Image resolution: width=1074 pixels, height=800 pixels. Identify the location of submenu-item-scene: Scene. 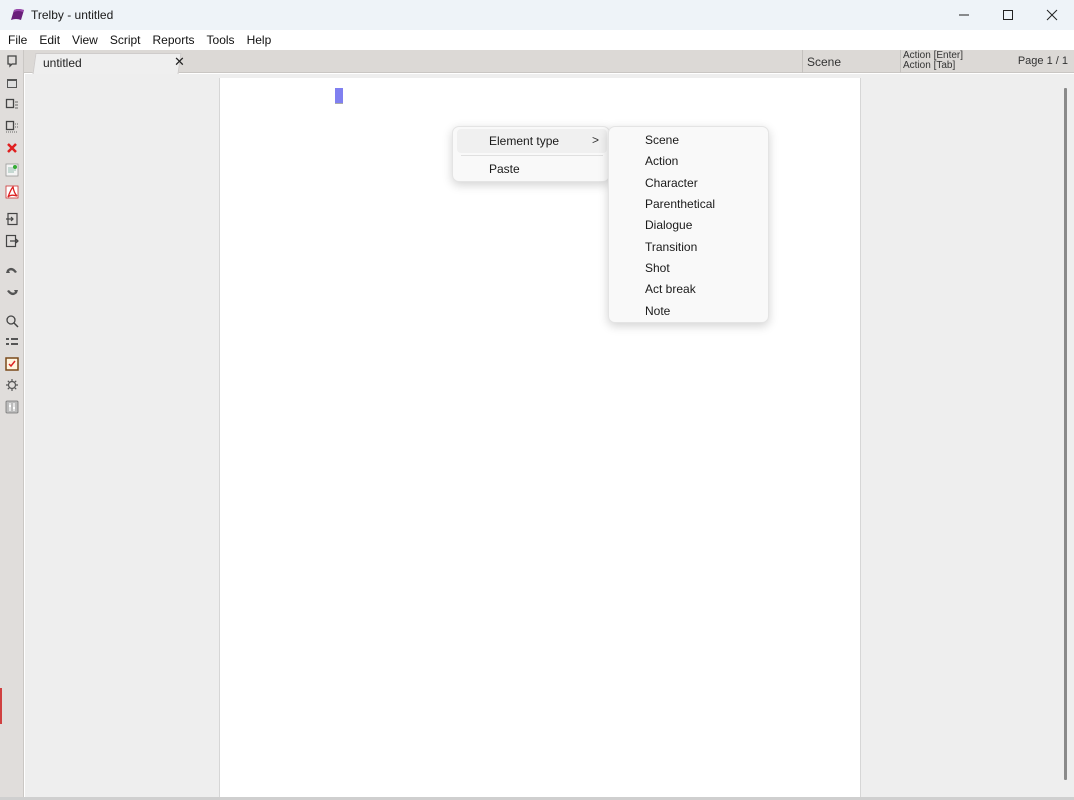
(689, 139).